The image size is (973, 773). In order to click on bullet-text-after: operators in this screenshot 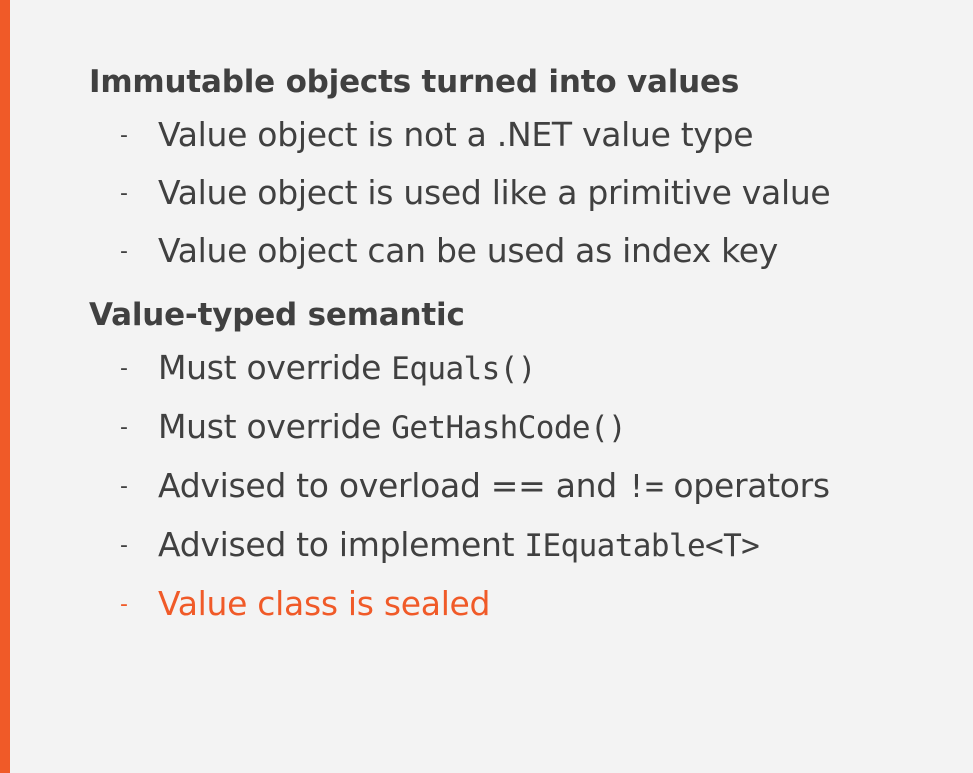, I will do `click(746, 485)`.